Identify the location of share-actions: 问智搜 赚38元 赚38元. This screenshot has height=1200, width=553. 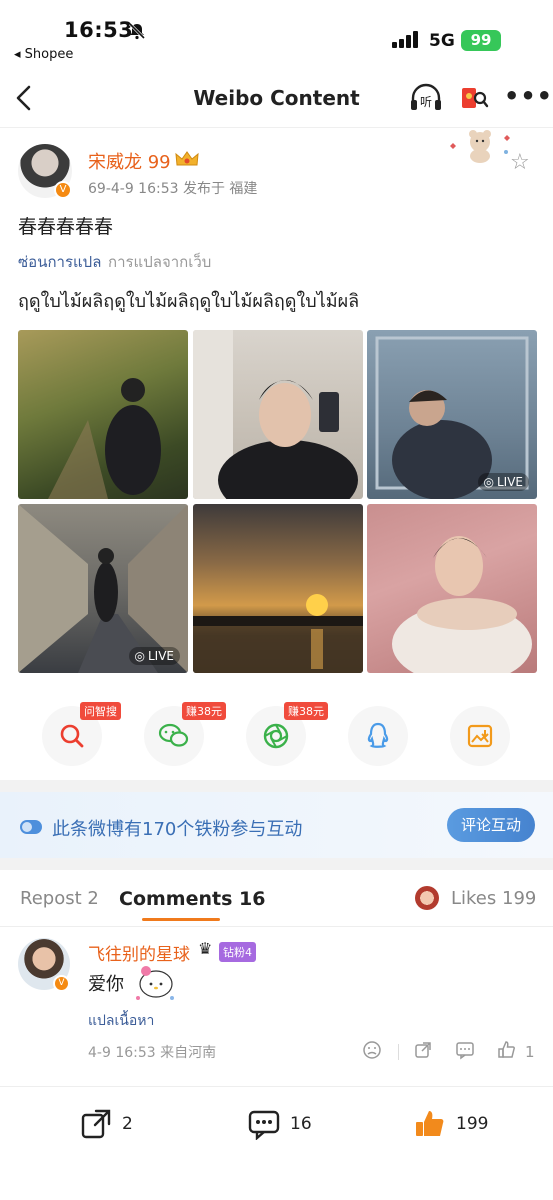
(276, 736).